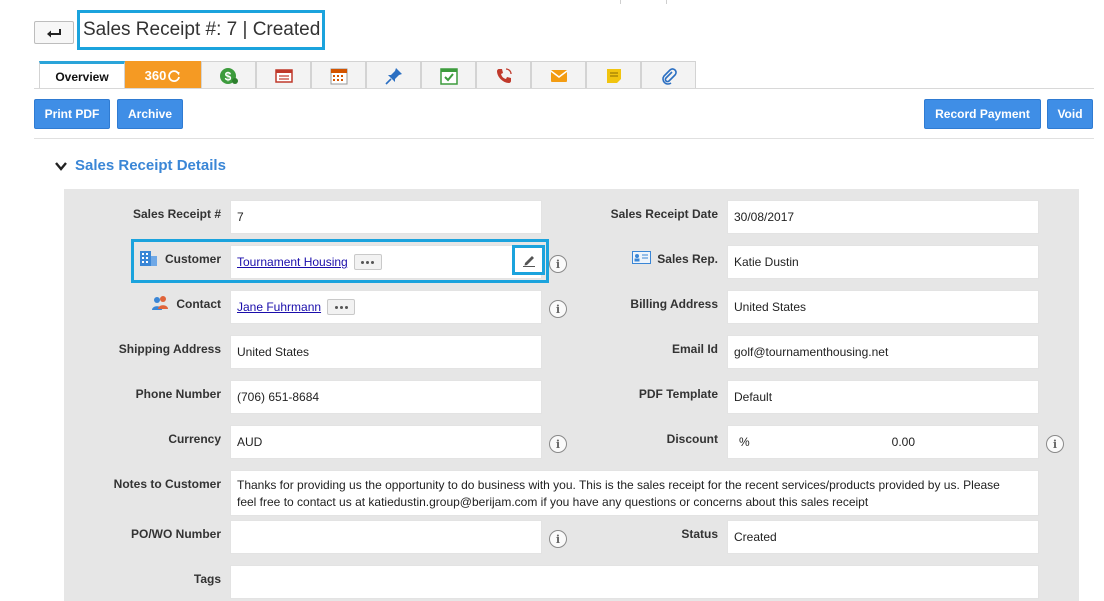  What do you see at coordinates (883, 442) in the screenshot?
I see `discount-field: % 0.00` at bounding box center [883, 442].